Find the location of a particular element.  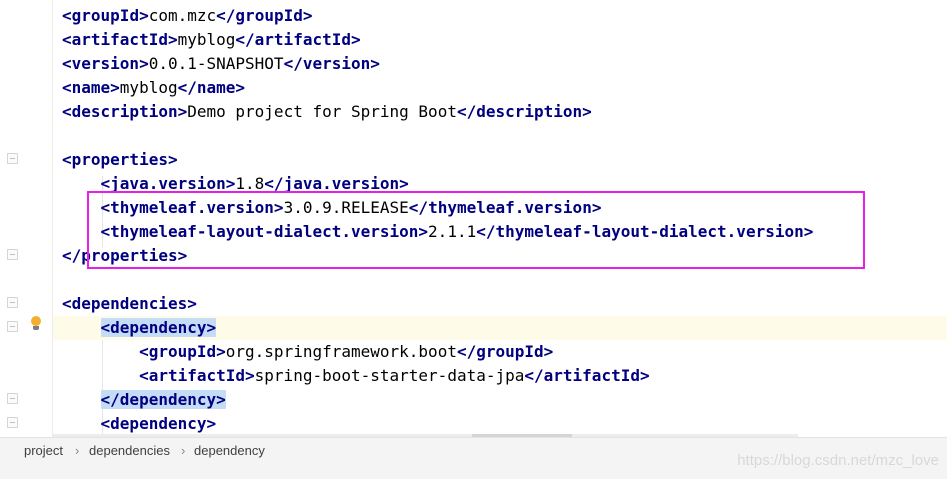

code-line: <version>0.0.1-SNAPSHOT</version> is located at coordinates (221, 64).